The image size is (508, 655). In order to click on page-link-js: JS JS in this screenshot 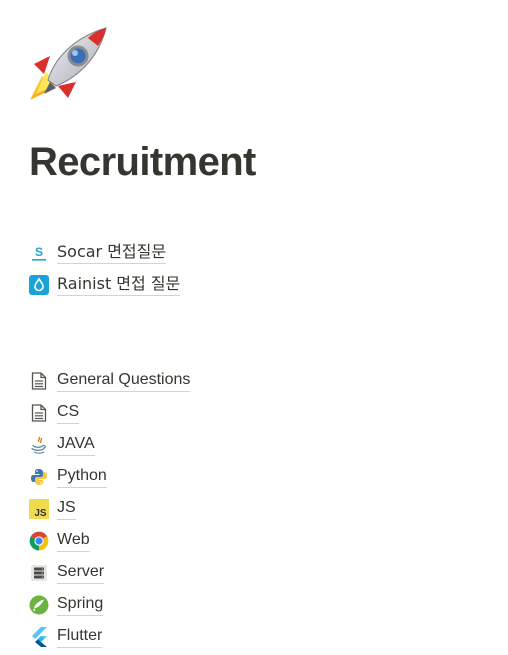, I will do `click(52, 509)`.